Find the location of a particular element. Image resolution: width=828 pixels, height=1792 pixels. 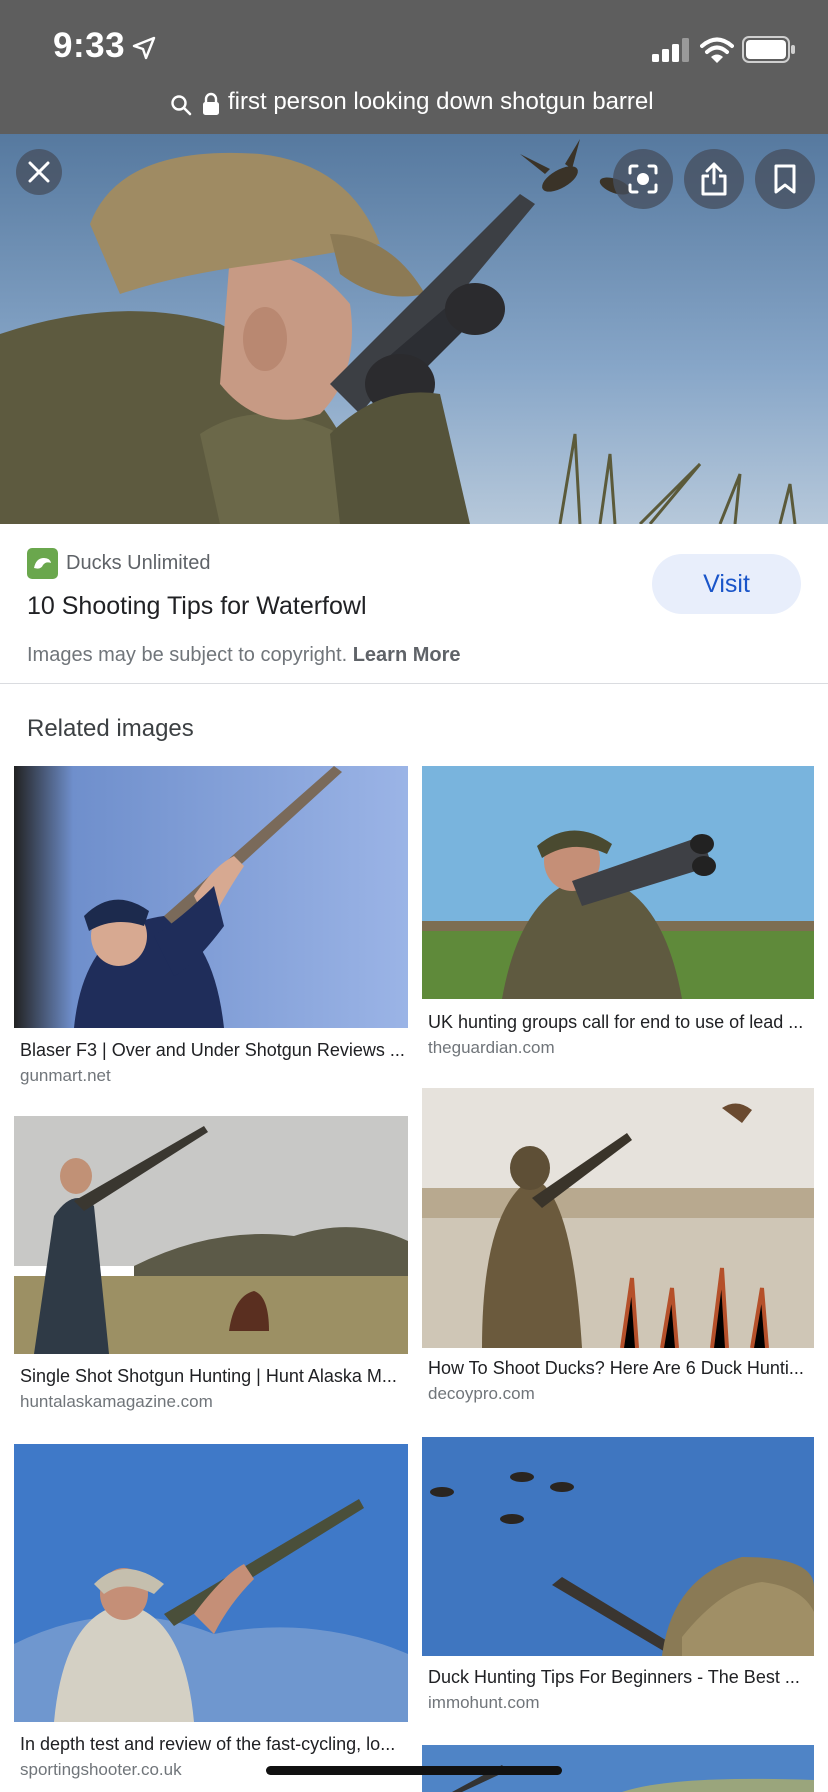

share-button is located at coordinates (714, 179).